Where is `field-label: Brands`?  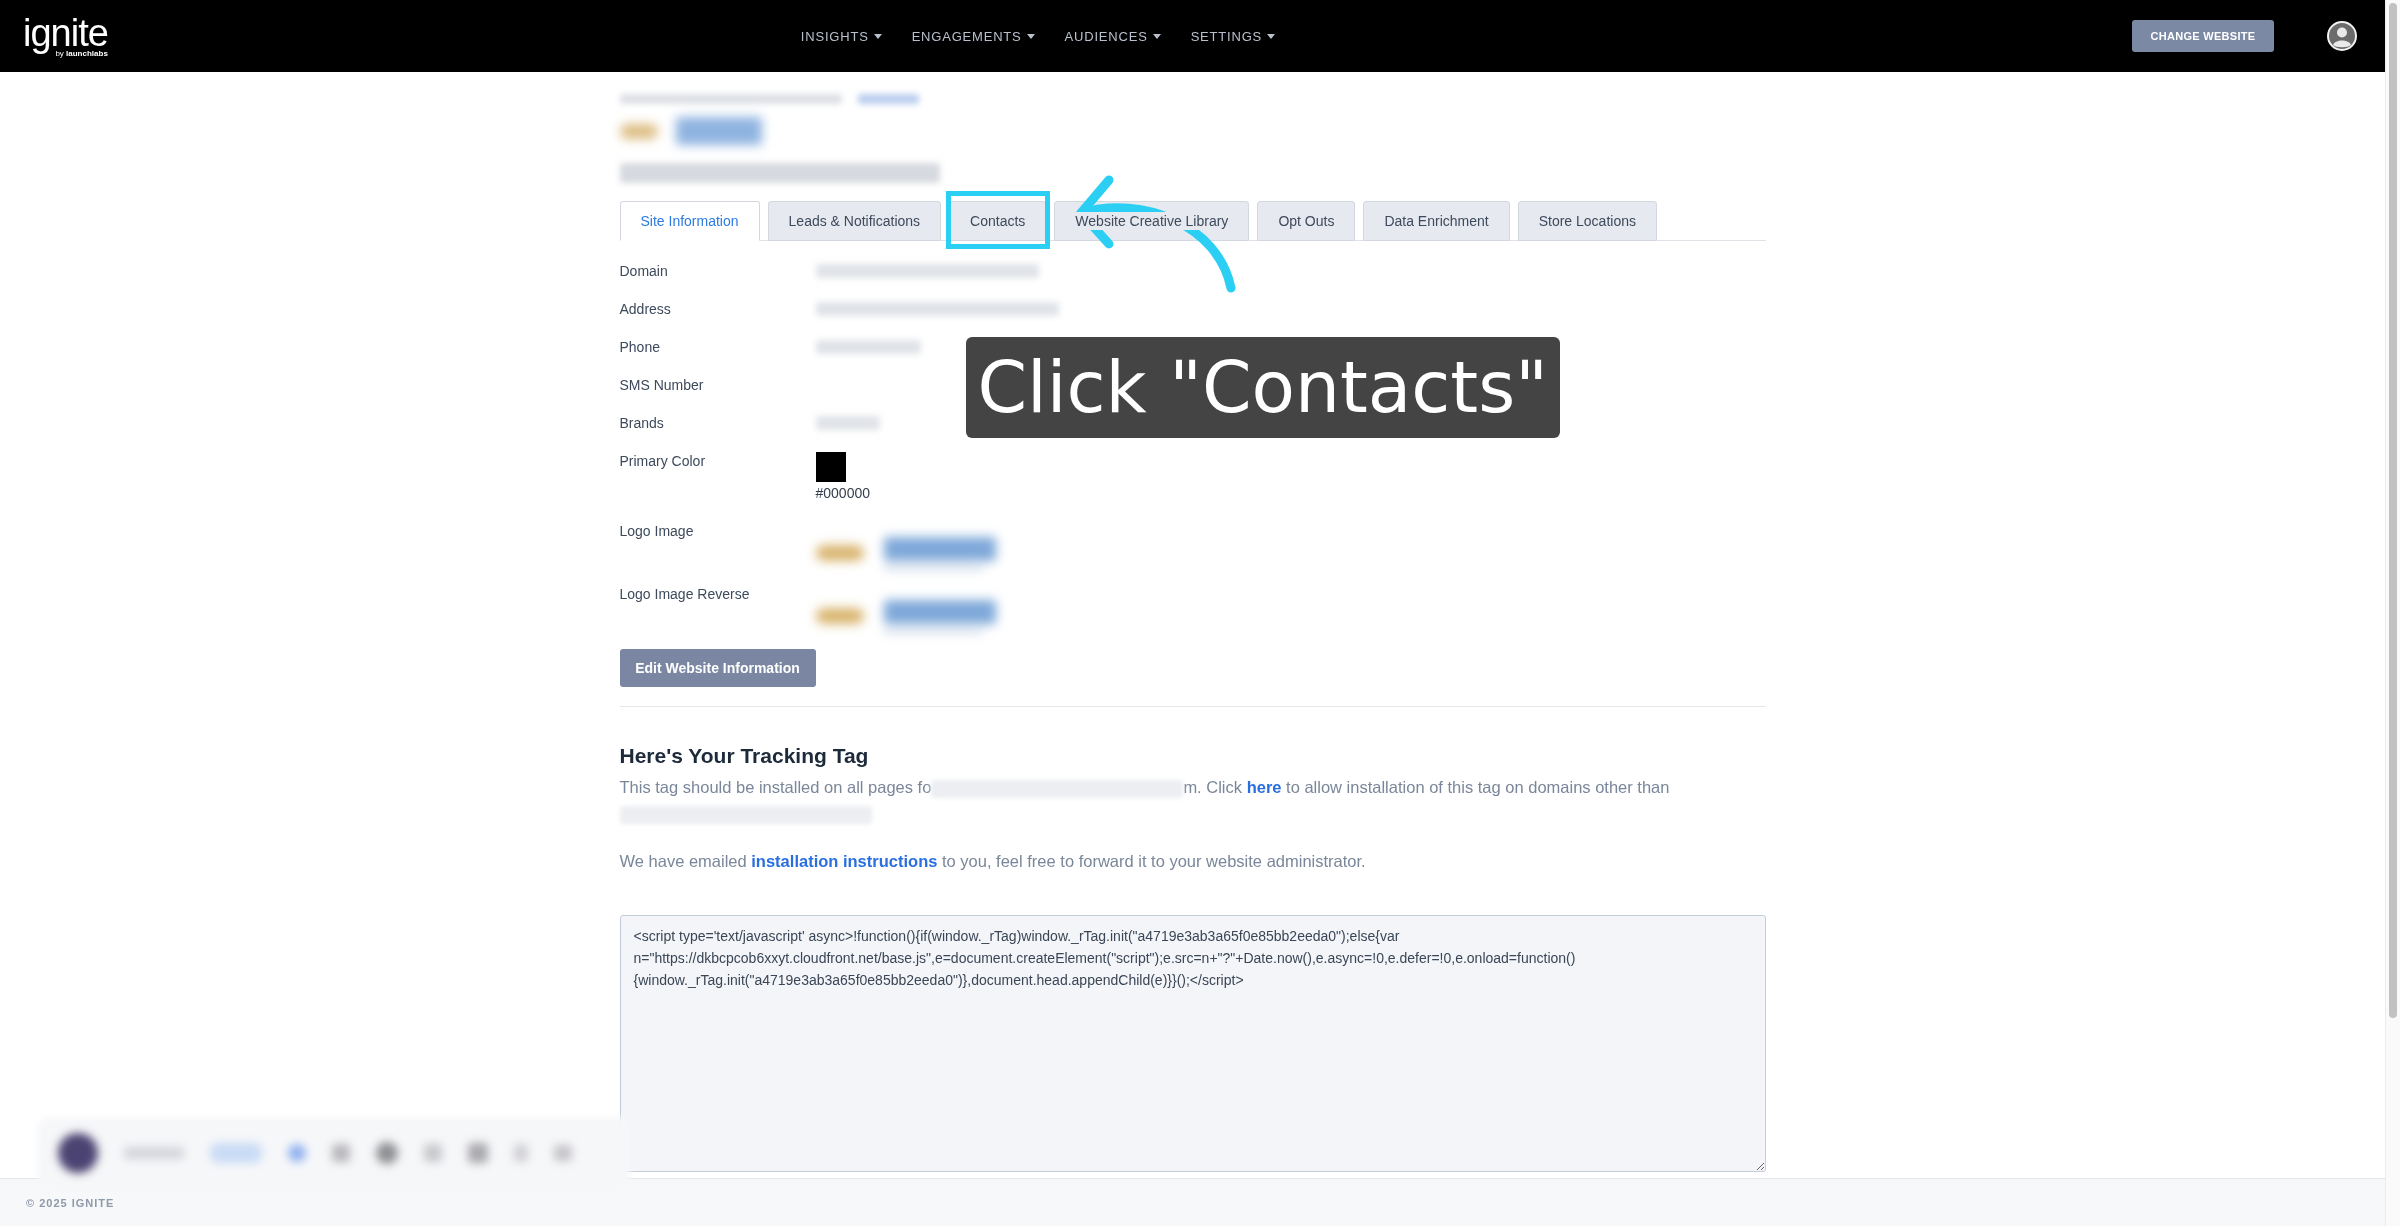 field-label: Brands is located at coordinates (642, 423).